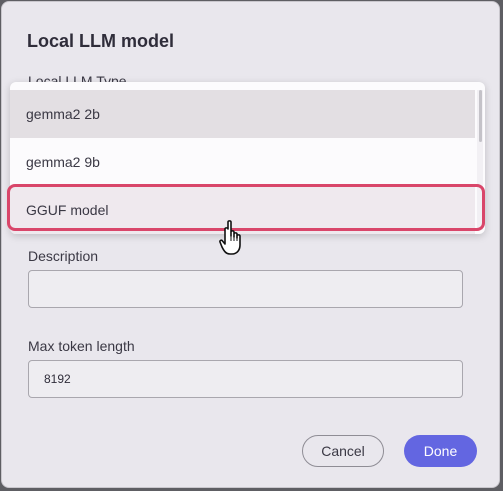  I want to click on max-token-length-label: Max token length, so click(81, 346).